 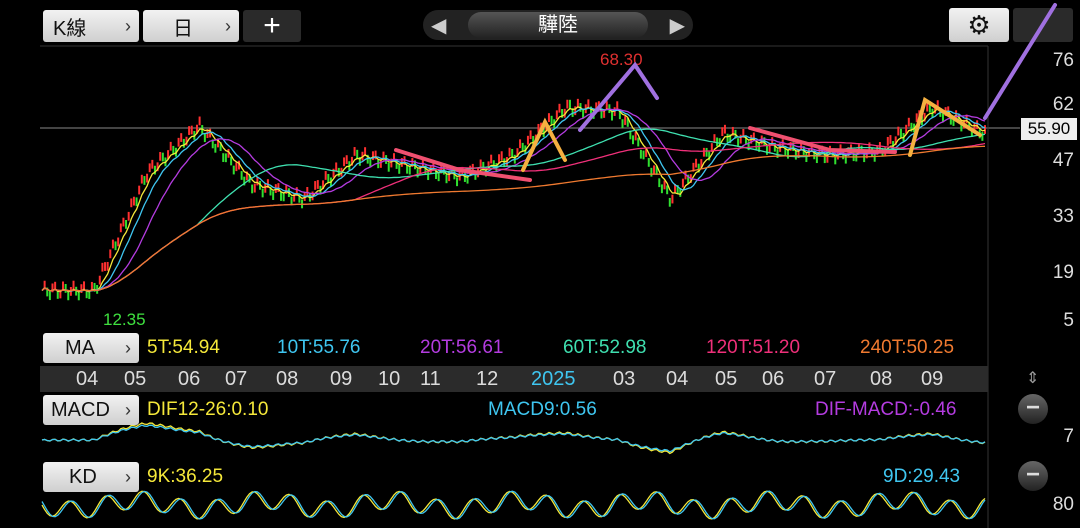 I want to click on macd-label: MACD, so click(x=80, y=409).